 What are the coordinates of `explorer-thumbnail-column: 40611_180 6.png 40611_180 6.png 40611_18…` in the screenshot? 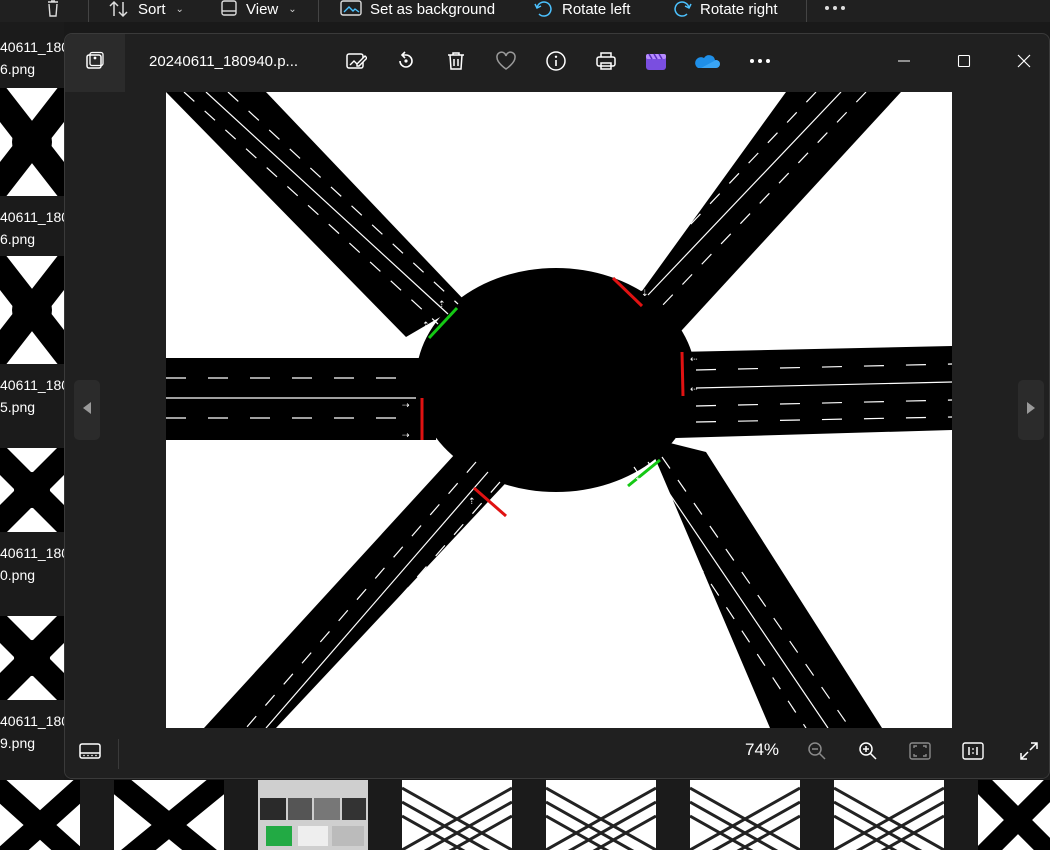 It's located at (42, 436).